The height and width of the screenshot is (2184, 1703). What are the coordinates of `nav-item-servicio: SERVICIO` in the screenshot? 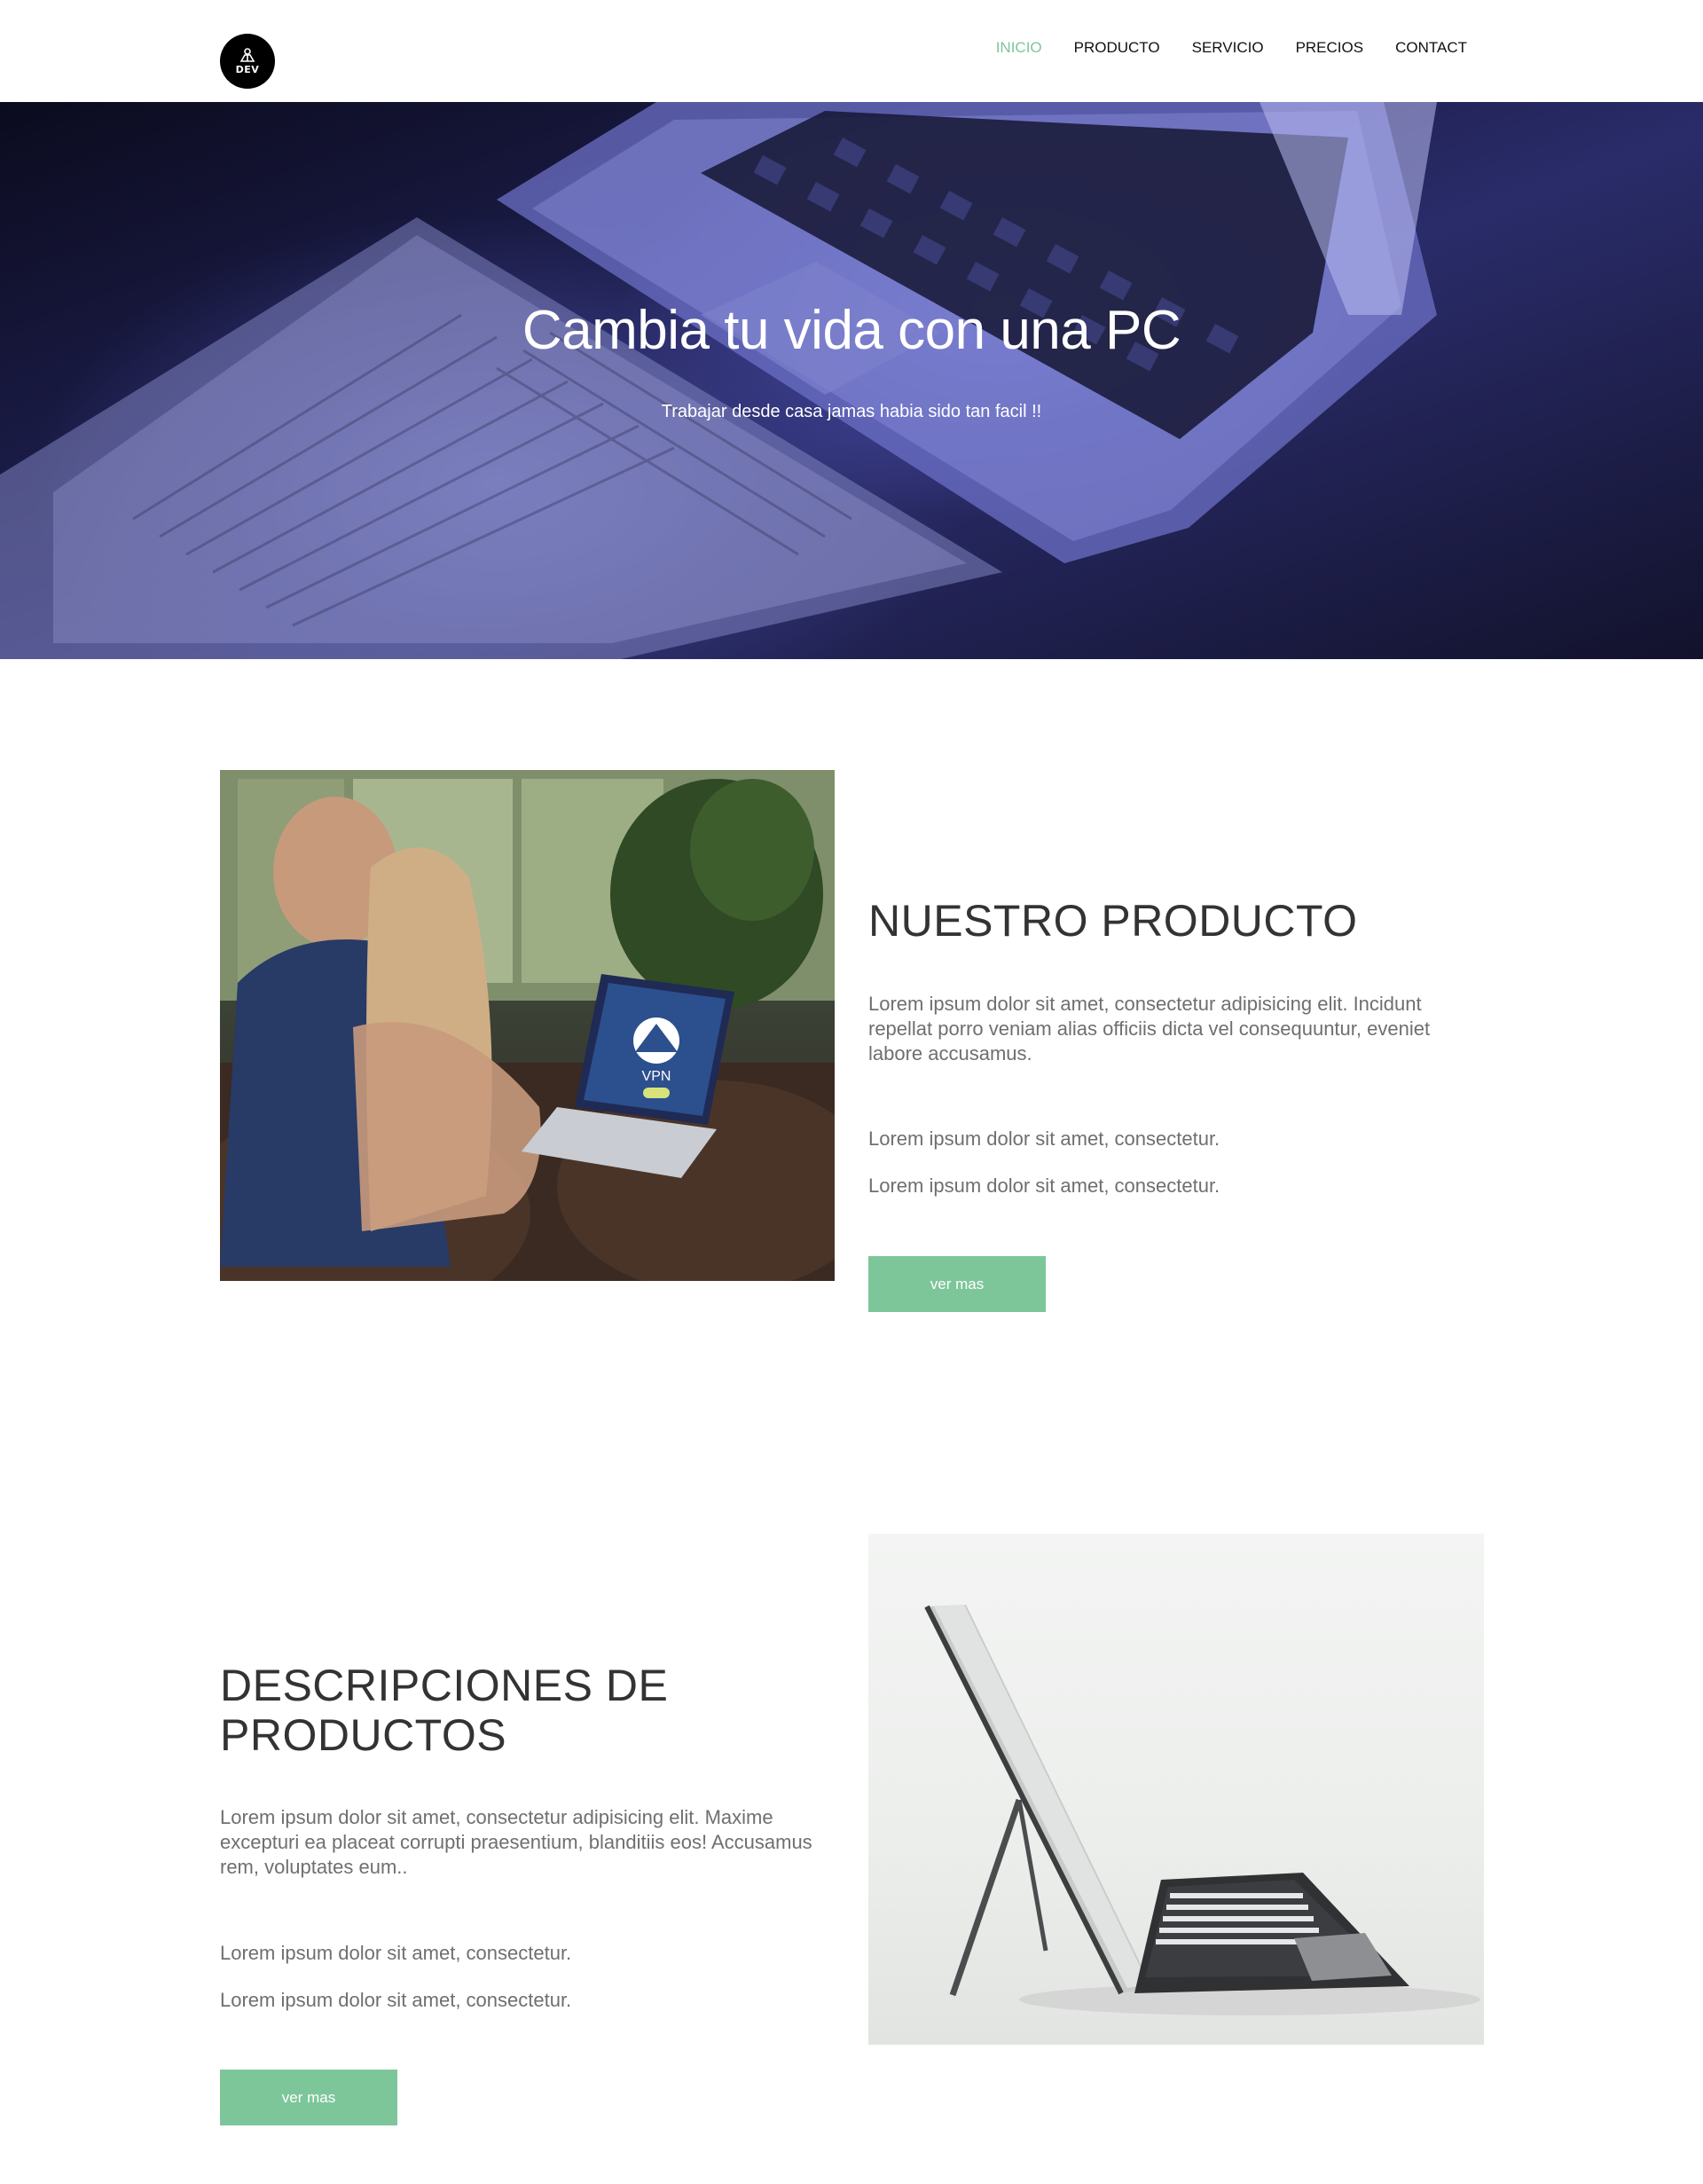 It's located at (1228, 48).